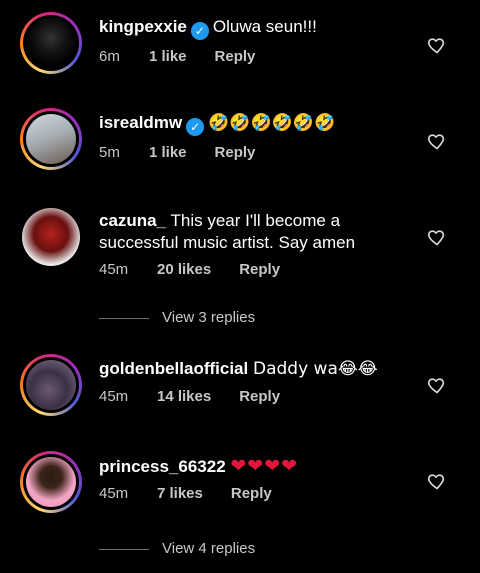  I want to click on comment-body: 🤣🤣🤣🤣🤣🤣, so click(272, 123).